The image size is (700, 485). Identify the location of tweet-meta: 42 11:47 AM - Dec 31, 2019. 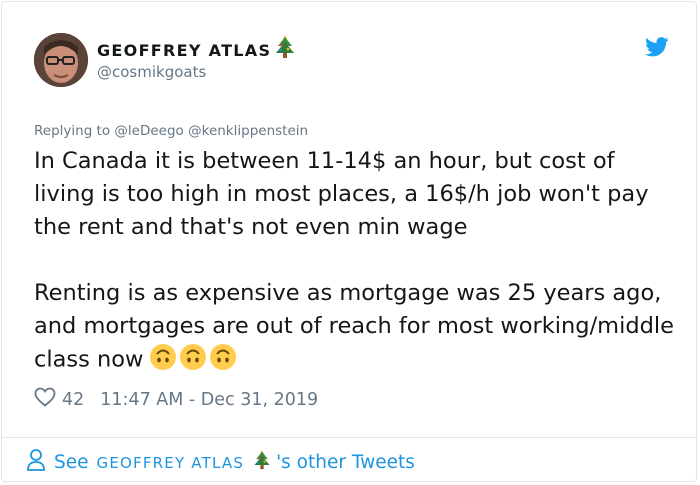
(176, 399).